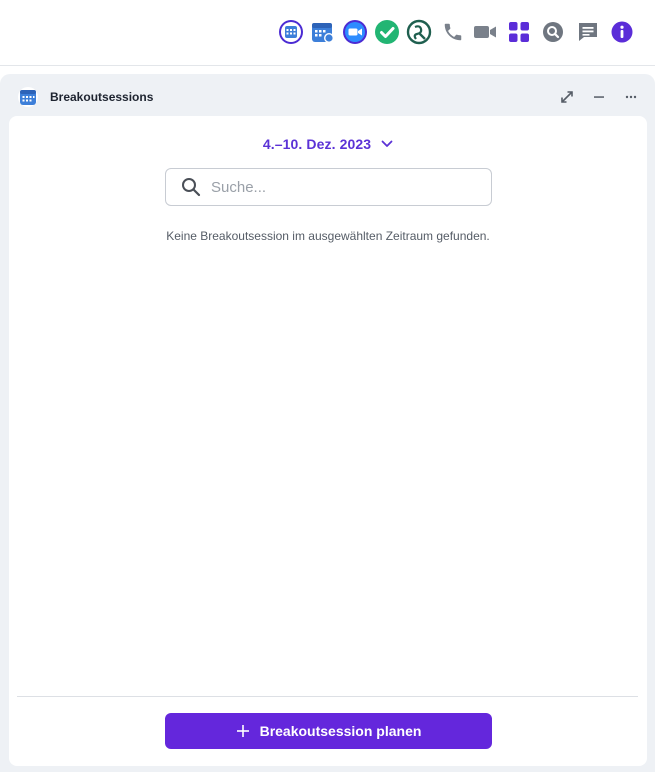 This screenshot has height=772, width=655. I want to click on minimize-button, so click(599, 97).